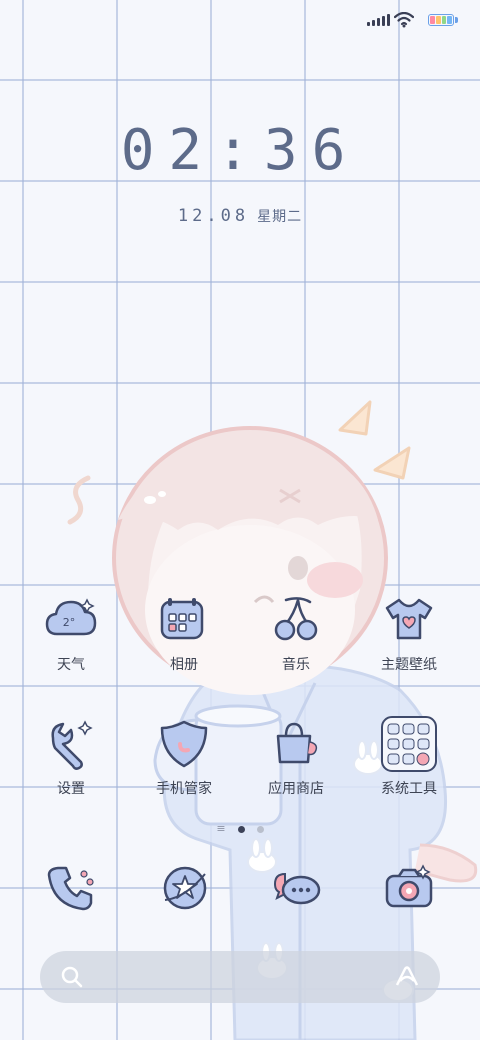 This screenshot has width=480, height=1040. Describe the element at coordinates (296, 619) in the screenshot. I see `music-cherry-icon` at that location.